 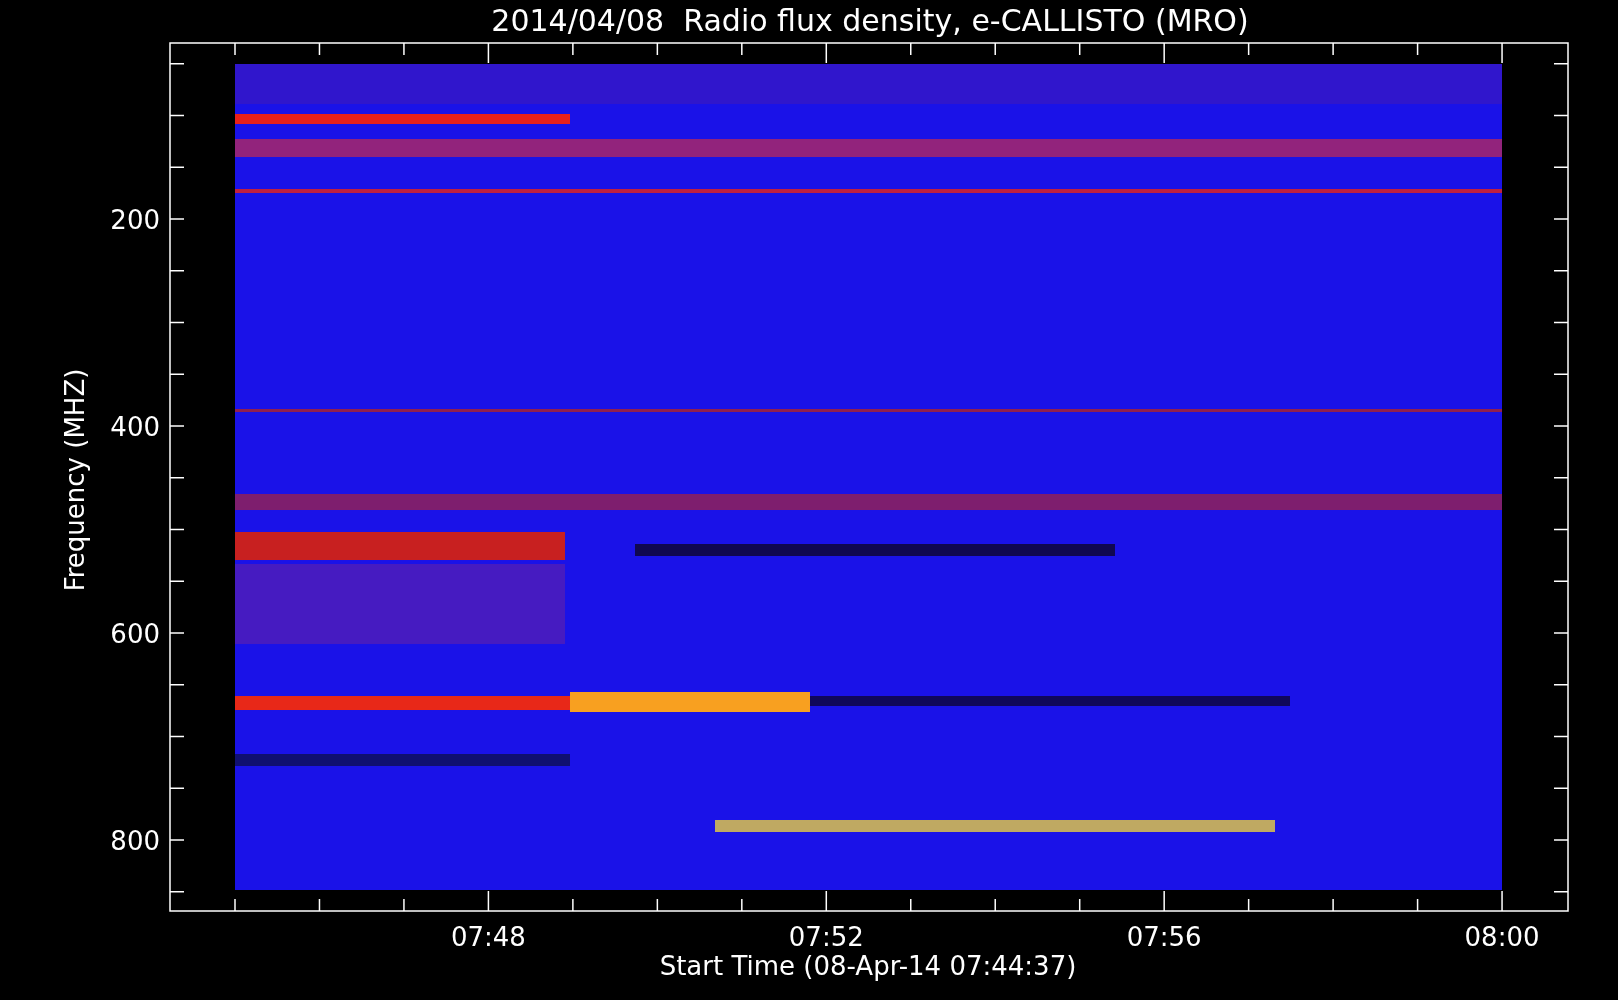 What do you see at coordinates (870, 20) in the screenshot?
I see `chart-title: 2014/04/08 Radio flux density, e-CALLISTO (MRO)` at bounding box center [870, 20].